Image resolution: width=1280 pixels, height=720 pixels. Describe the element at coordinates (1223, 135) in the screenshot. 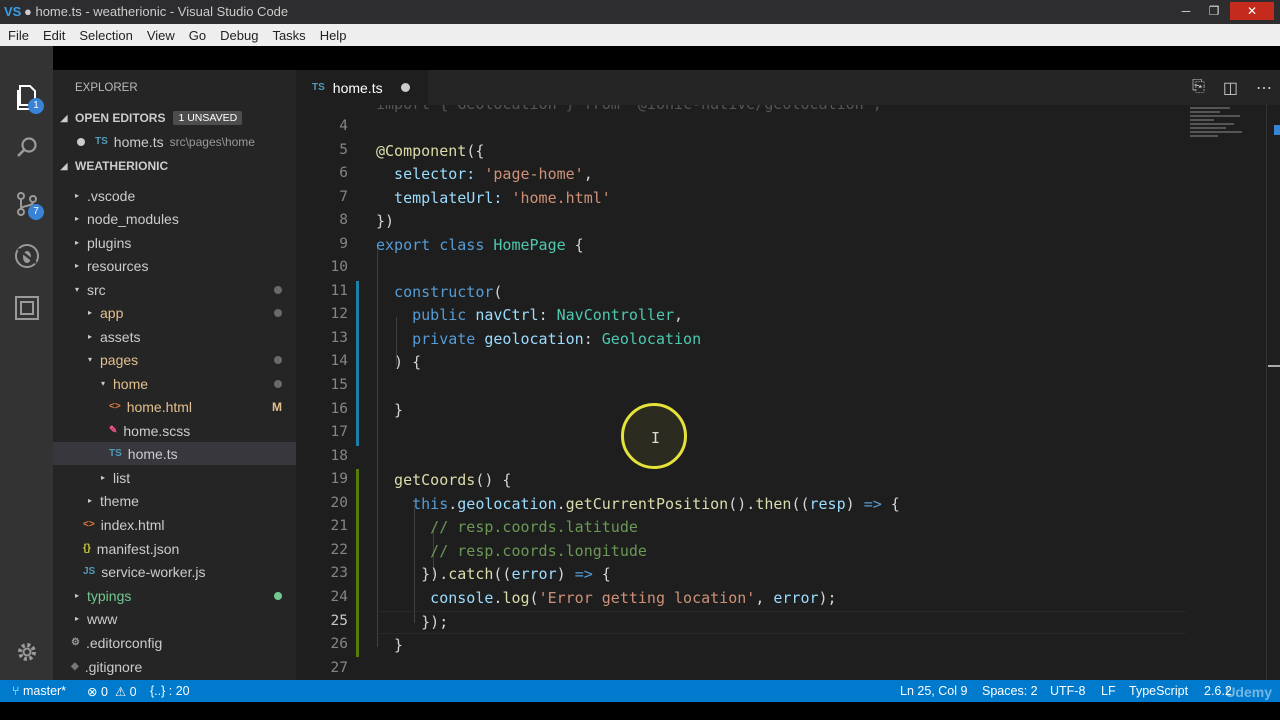

I see `minimap` at that location.